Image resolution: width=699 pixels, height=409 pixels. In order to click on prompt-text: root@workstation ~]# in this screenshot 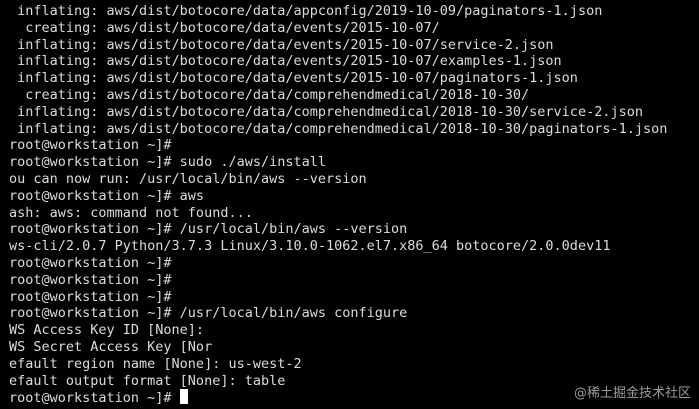, I will do `click(94, 398)`.